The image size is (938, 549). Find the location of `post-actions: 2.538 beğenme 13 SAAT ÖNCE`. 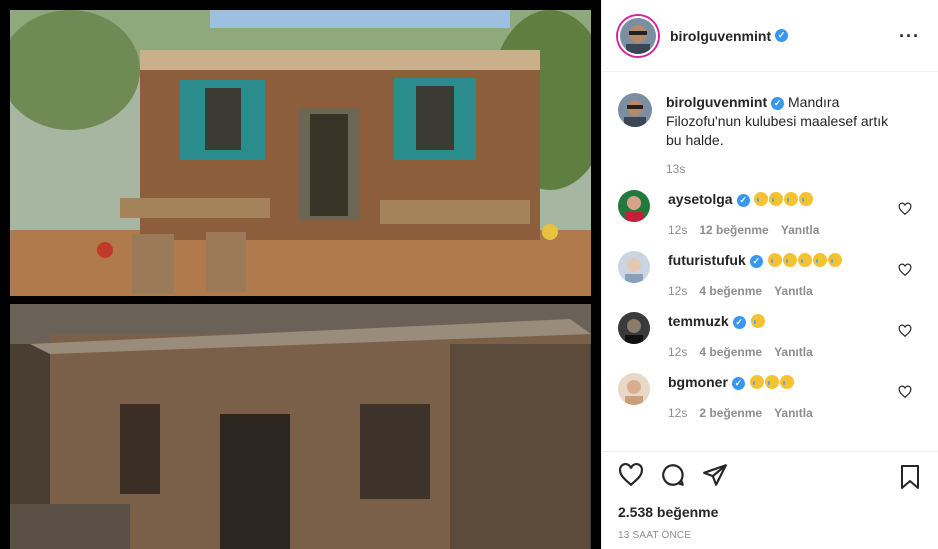

post-actions: 2.538 beğenme 13 SAAT ÖNCE is located at coordinates (770, 500).